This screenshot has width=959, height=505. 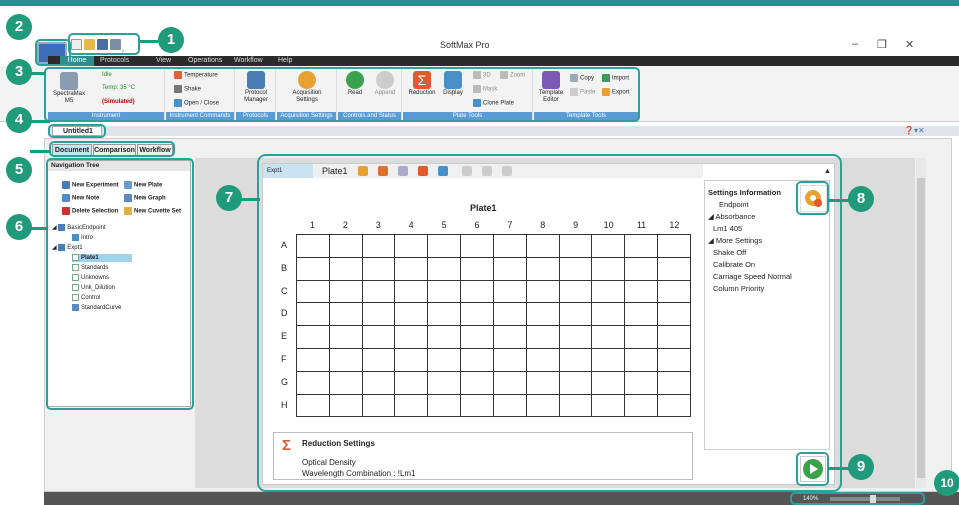 I want to click on callout-number-7: 7, so click(x=229, y=198).